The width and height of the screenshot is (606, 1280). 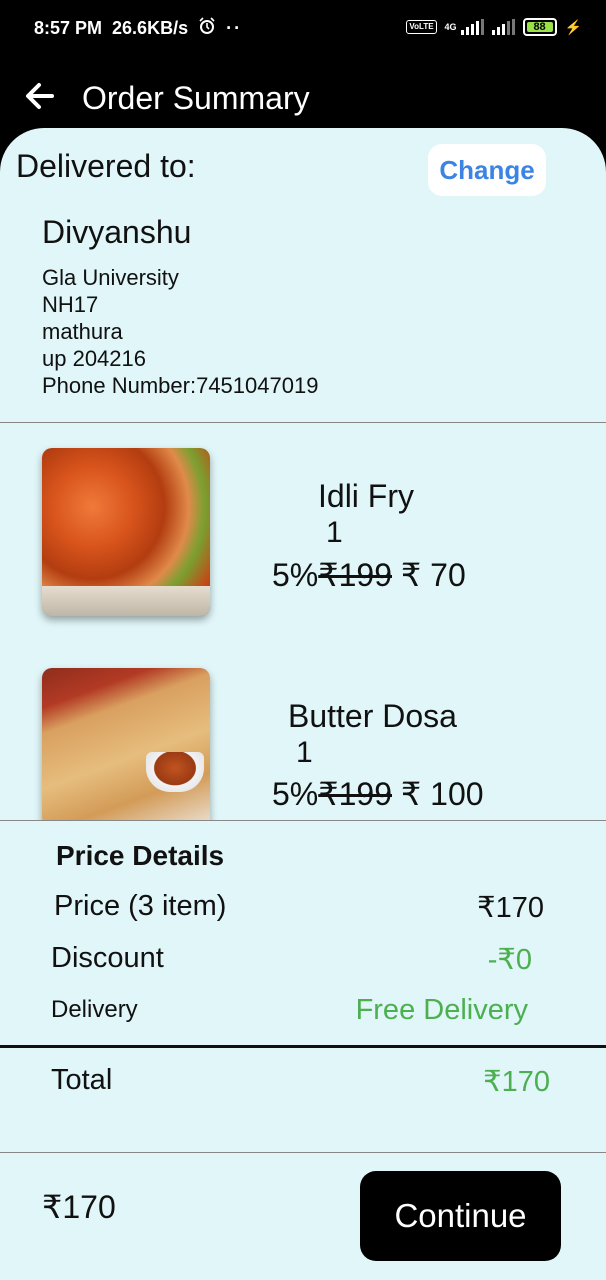 I want to click on discount-value: -₹0, so click(x=509, y=960).